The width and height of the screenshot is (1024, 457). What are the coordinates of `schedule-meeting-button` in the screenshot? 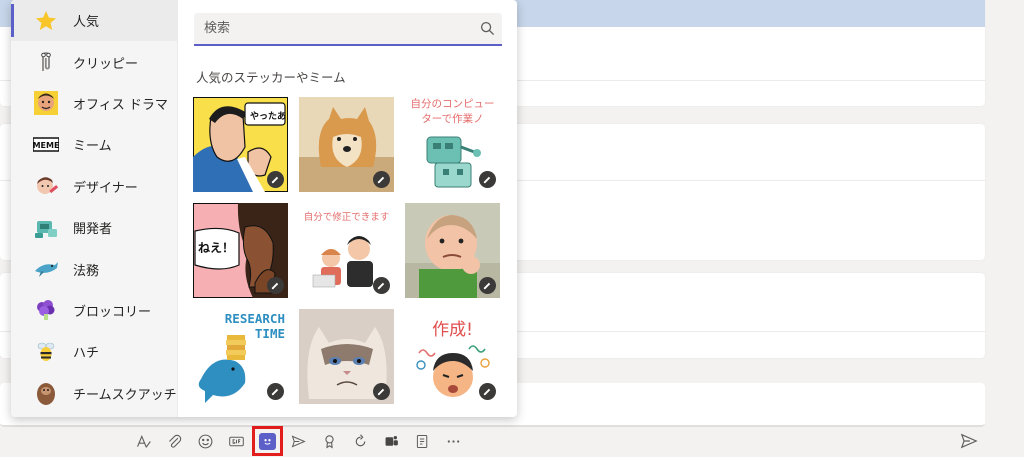 It's located at (298, 441).